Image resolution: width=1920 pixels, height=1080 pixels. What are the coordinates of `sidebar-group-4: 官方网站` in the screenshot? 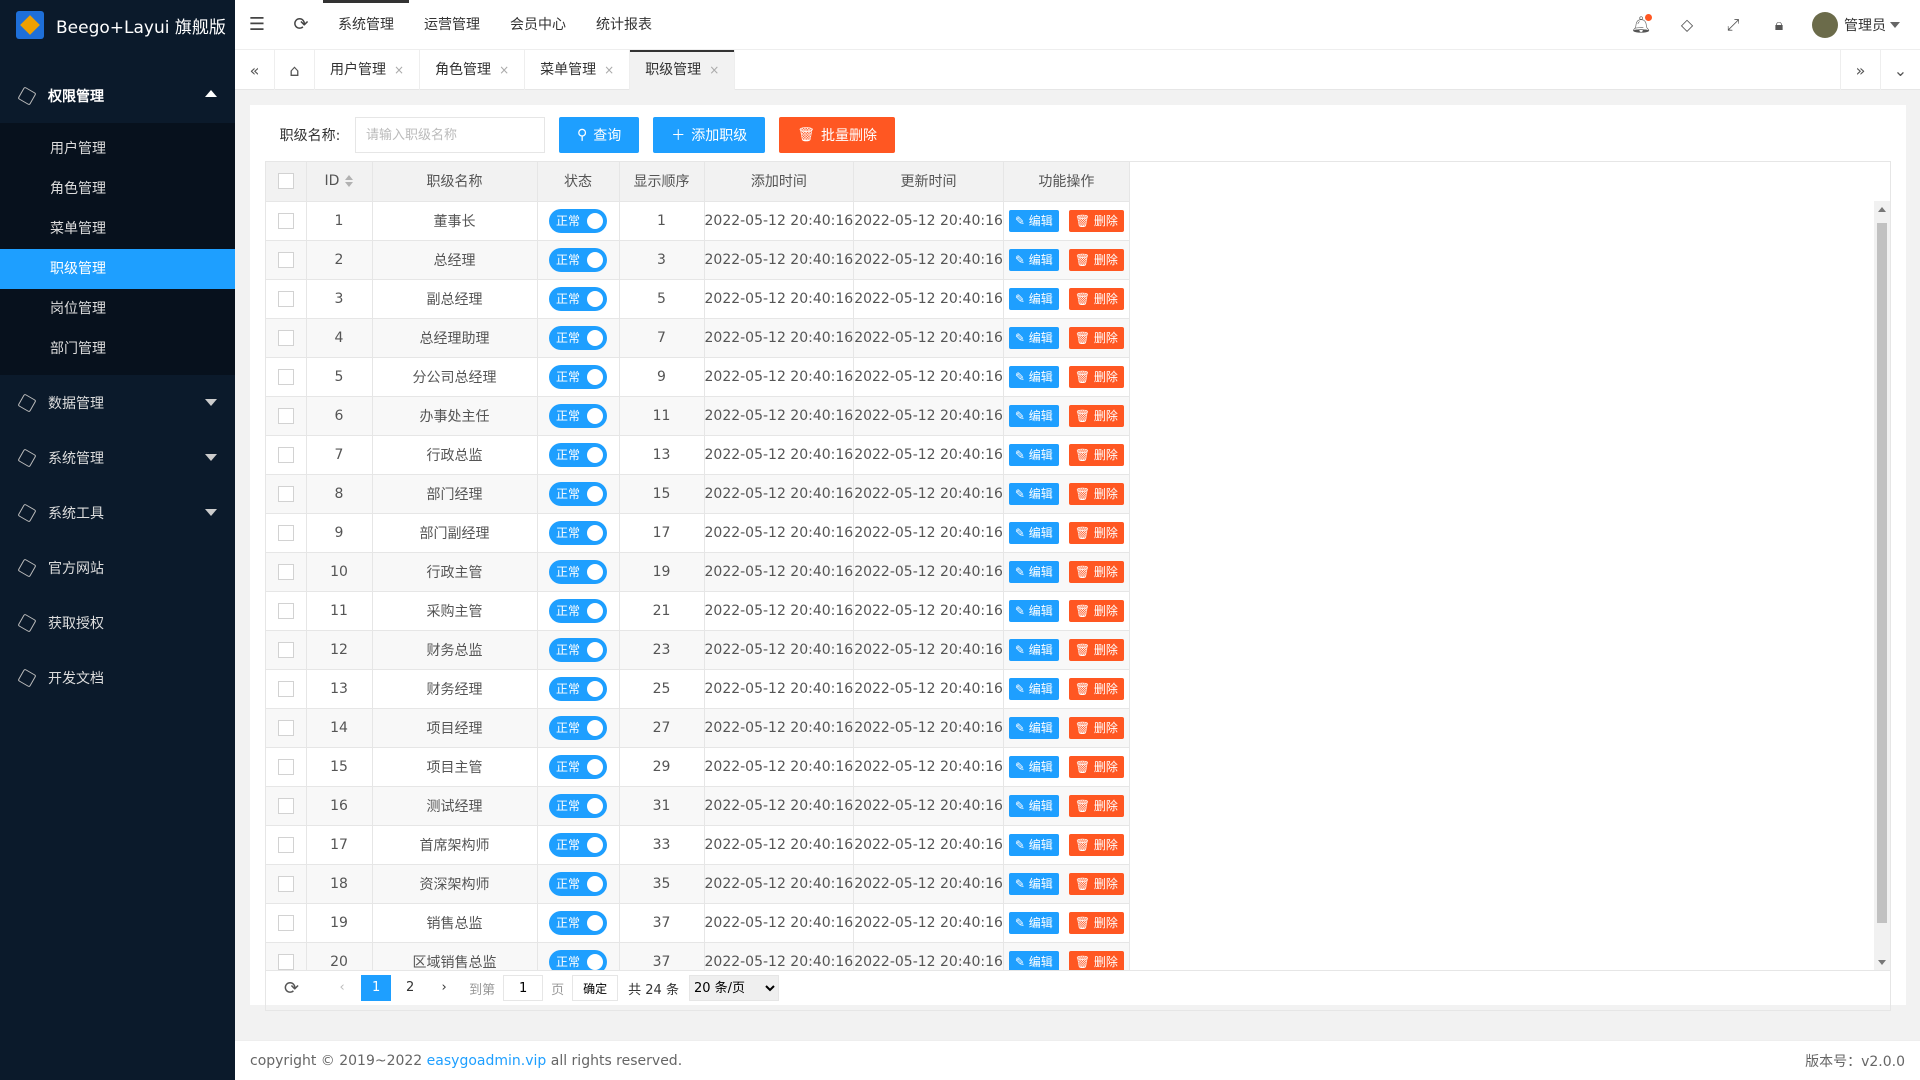 It's located at (117, 567).